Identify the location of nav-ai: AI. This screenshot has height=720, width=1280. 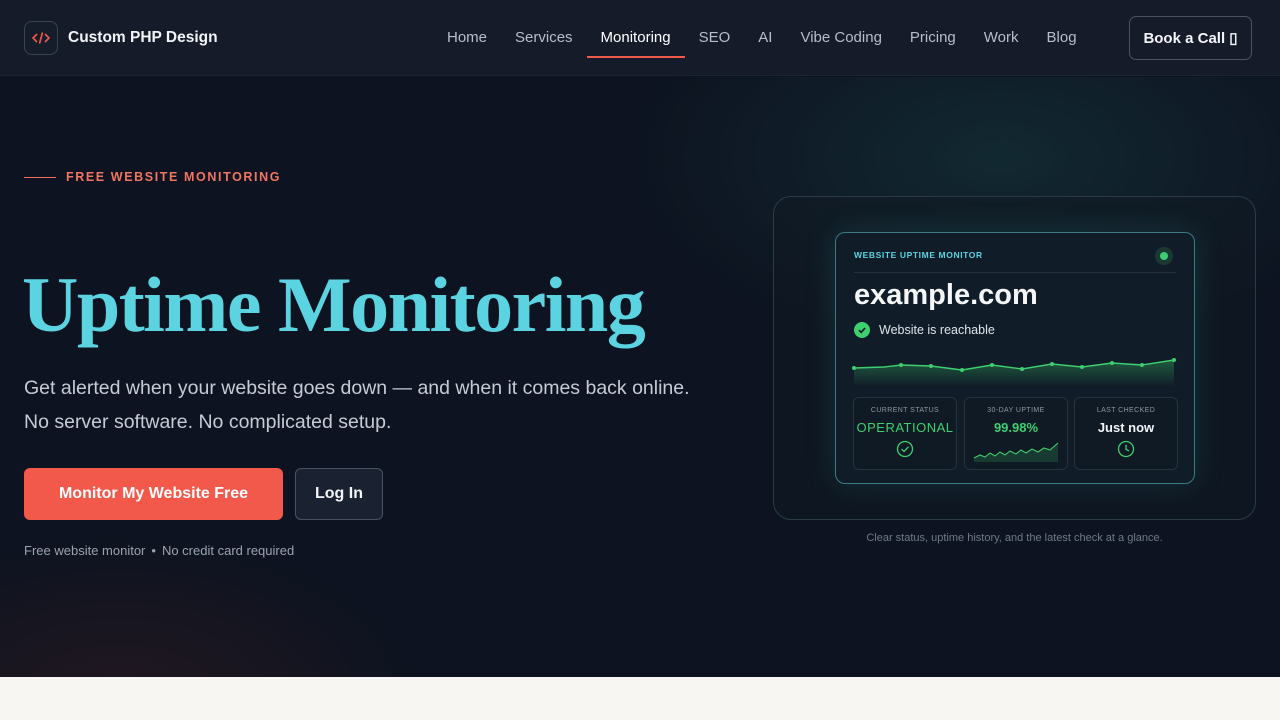
(765, 38).